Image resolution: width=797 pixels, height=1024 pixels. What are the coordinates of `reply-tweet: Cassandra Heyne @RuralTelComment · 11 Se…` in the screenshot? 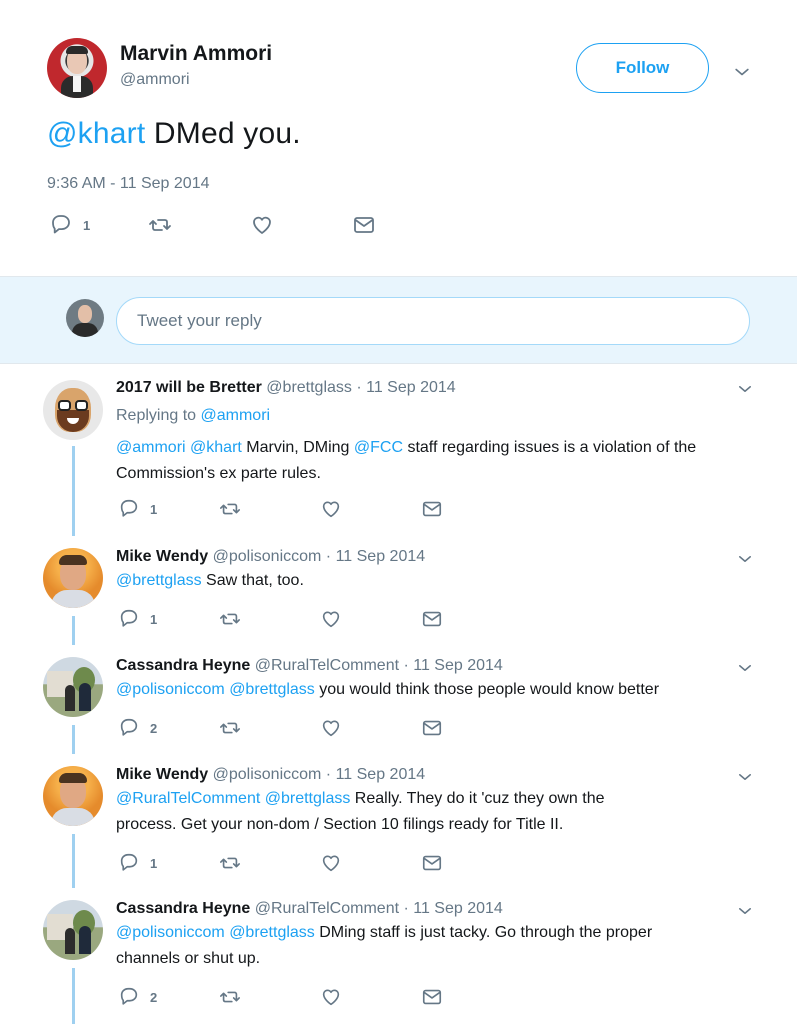 It's located at (398, 699).